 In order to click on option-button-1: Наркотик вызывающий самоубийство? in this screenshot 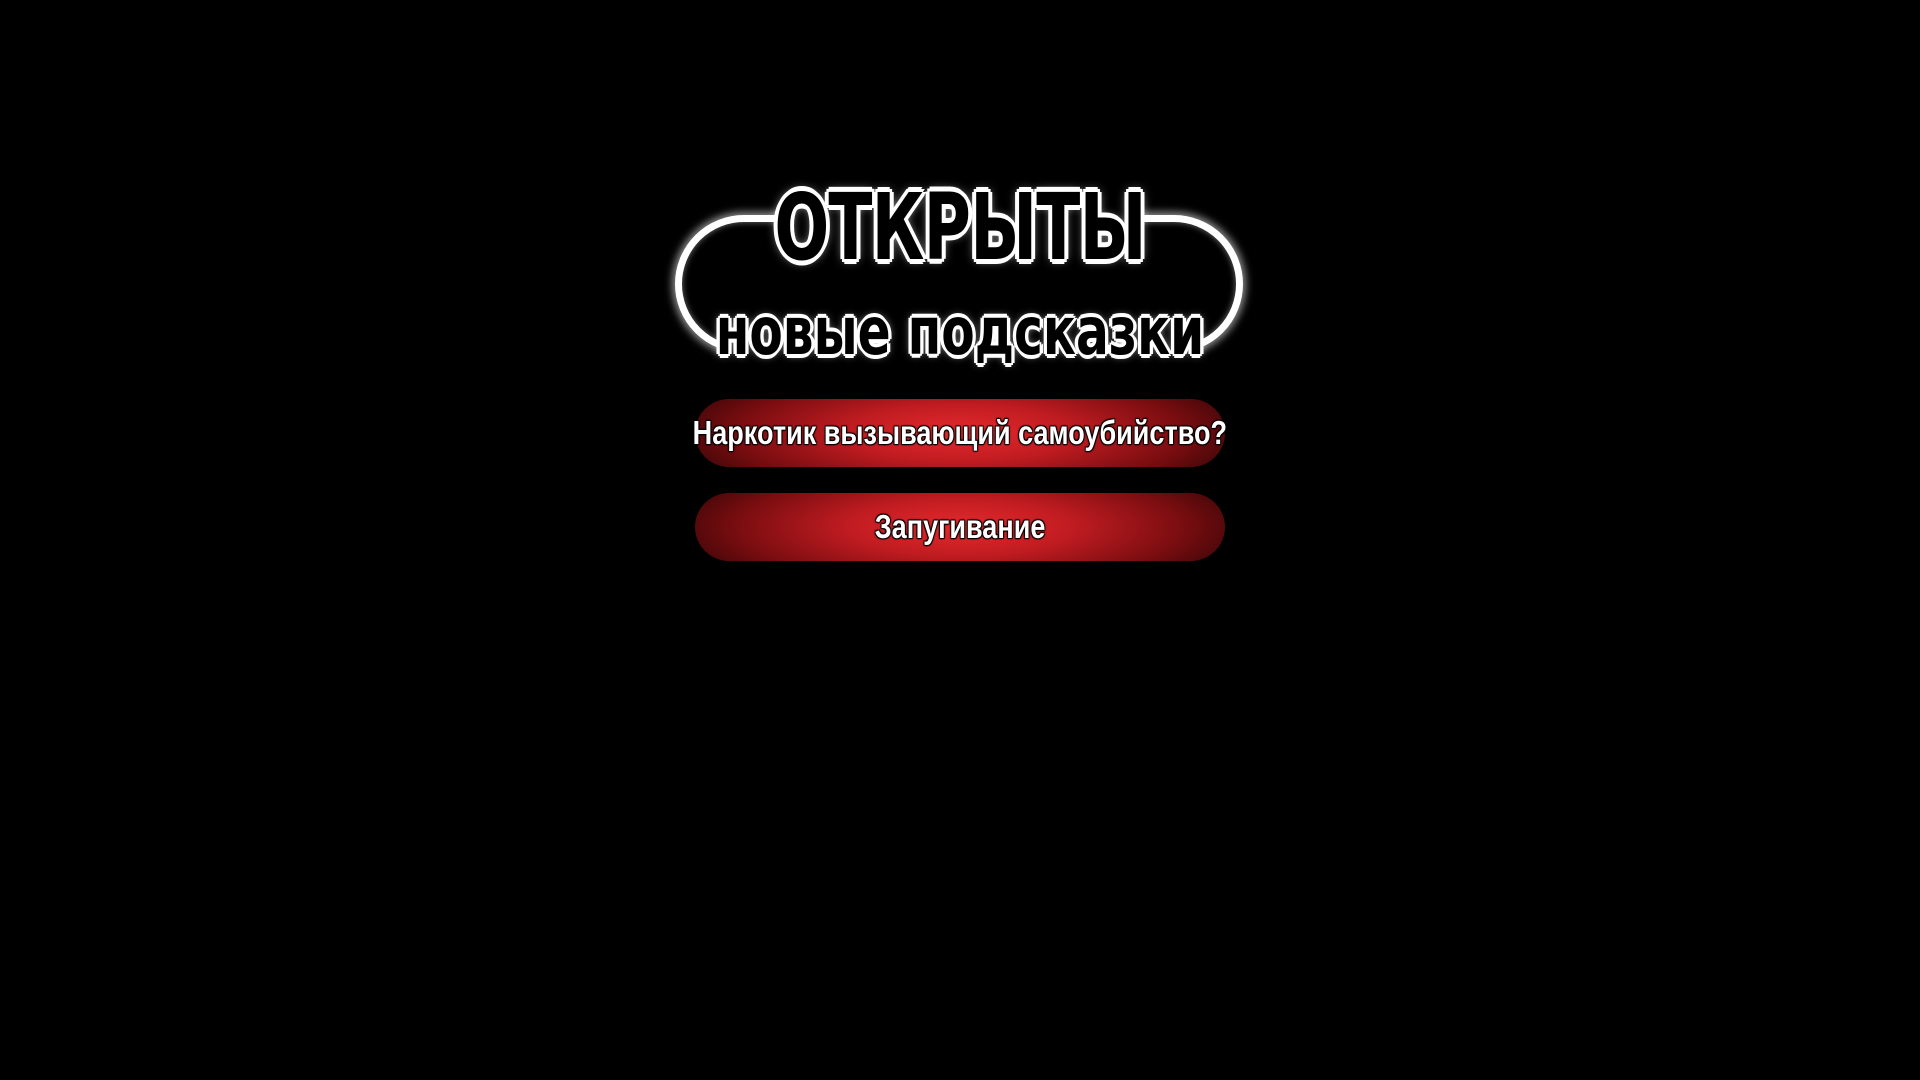, I will do `click(960, 433)`.